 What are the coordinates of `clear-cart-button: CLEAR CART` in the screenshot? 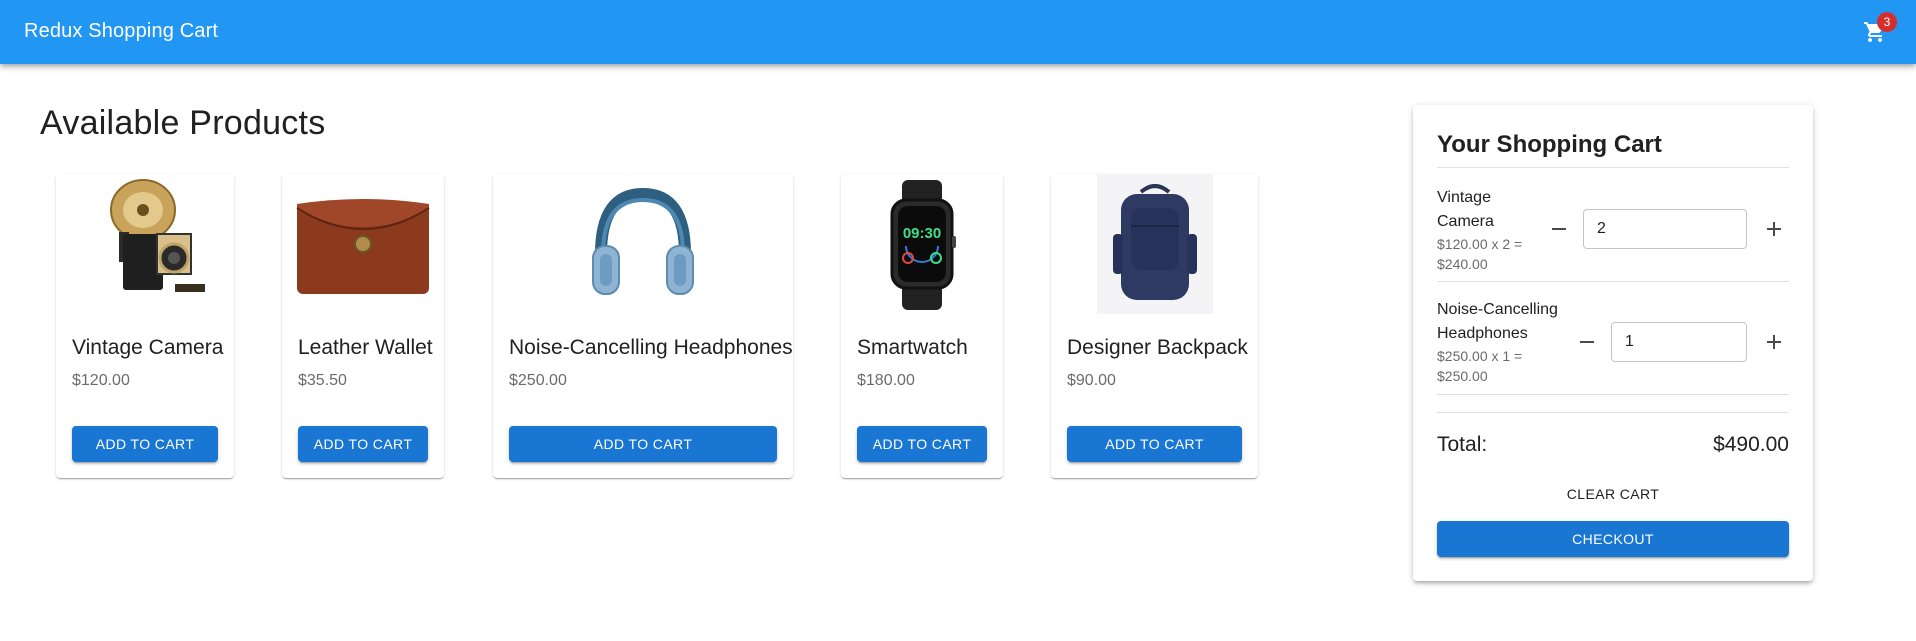 It's located at (1613, 494).